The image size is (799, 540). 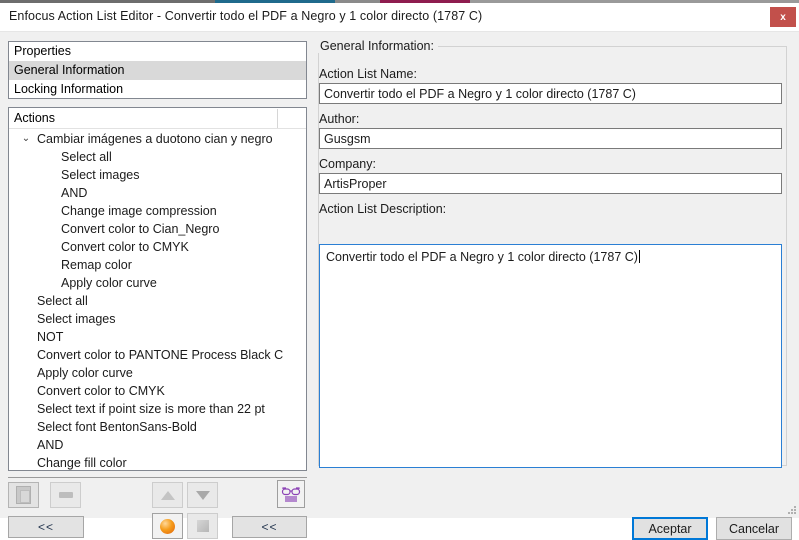 What do you see at coordinates (550, 93) in the screenshot?
I see `action-list-name-input` at bounding box center [550, 93].